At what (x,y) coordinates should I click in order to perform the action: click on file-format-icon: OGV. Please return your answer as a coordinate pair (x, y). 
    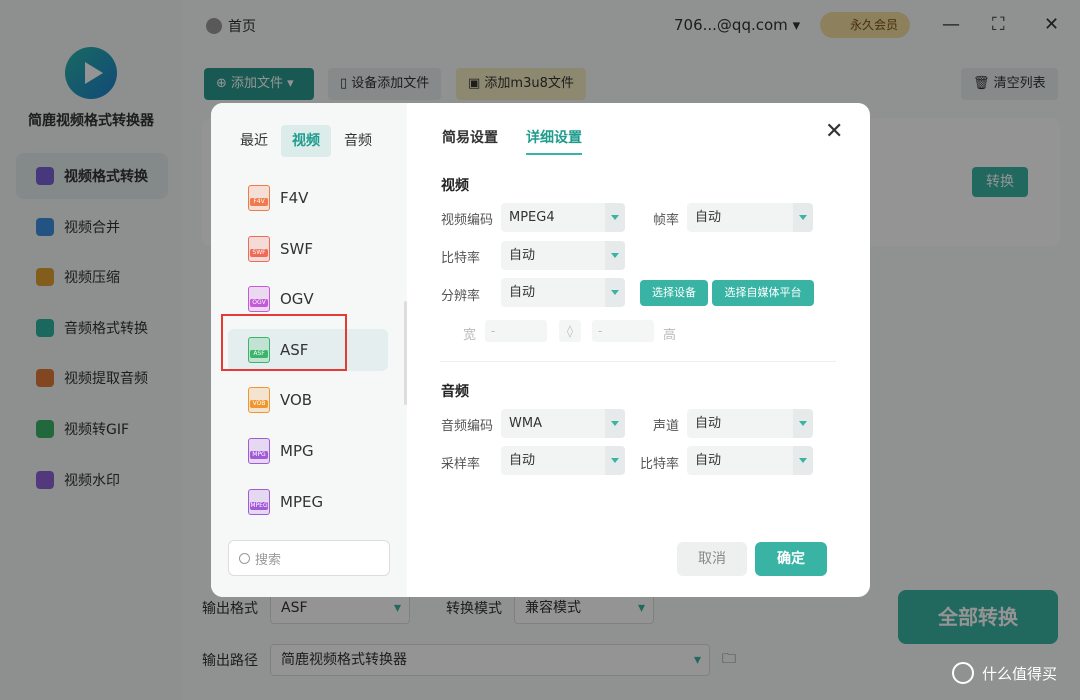
    Looking at the image, I should click on (259, 299).